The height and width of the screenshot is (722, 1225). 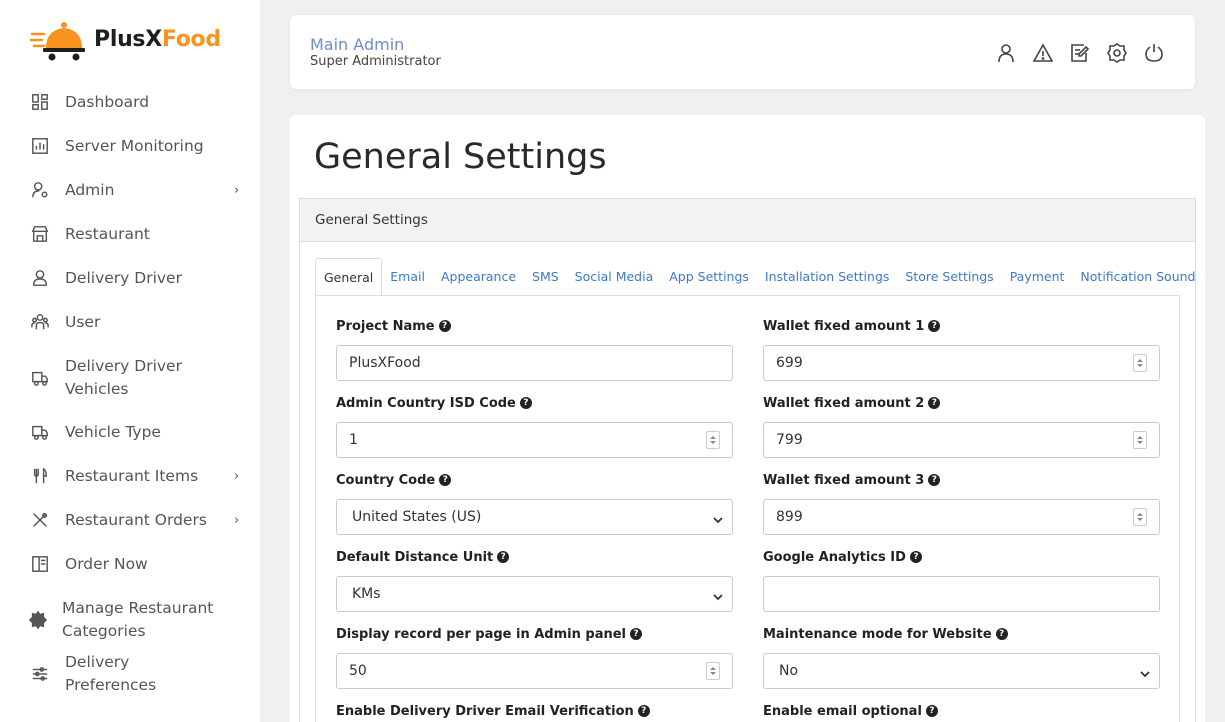 What do you see at coordinates (545, 277) in the screenshot?
I see `tab-sms: SMS` at bounding box center [545, 277].